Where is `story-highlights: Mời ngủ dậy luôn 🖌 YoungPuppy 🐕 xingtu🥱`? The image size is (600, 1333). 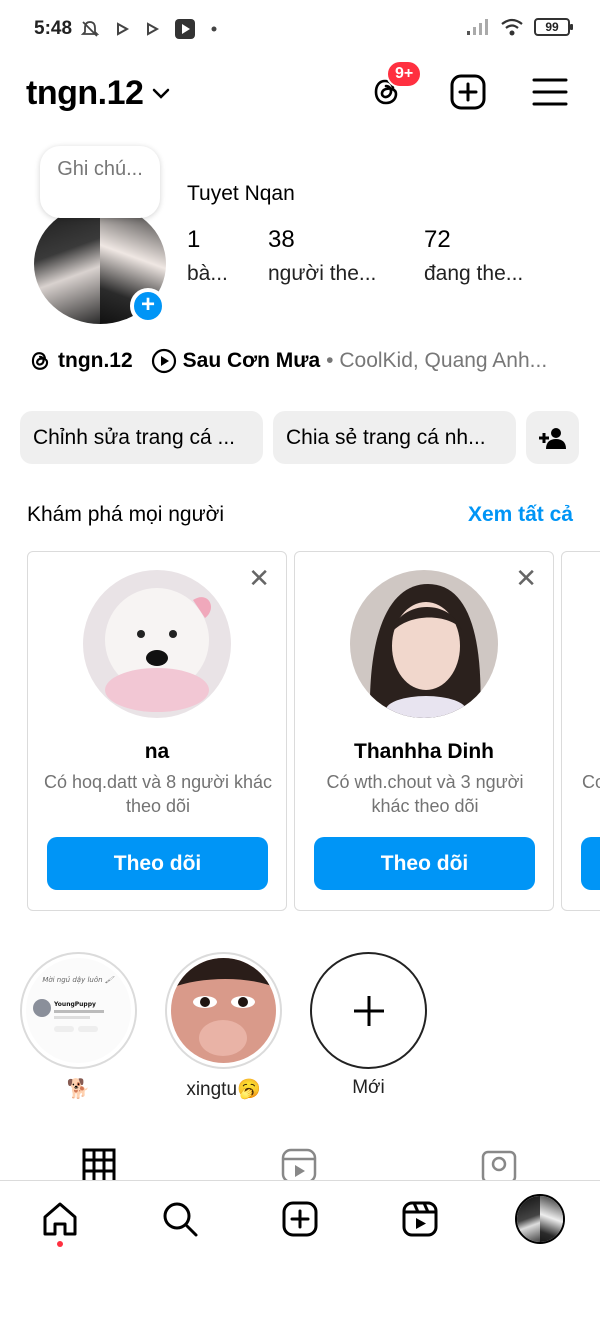 story-highlights: Mời ngủ dậy luôn 🖌 YoungPuppy 🐕 xingtu🥱 is located at coordinates (223, 1026).